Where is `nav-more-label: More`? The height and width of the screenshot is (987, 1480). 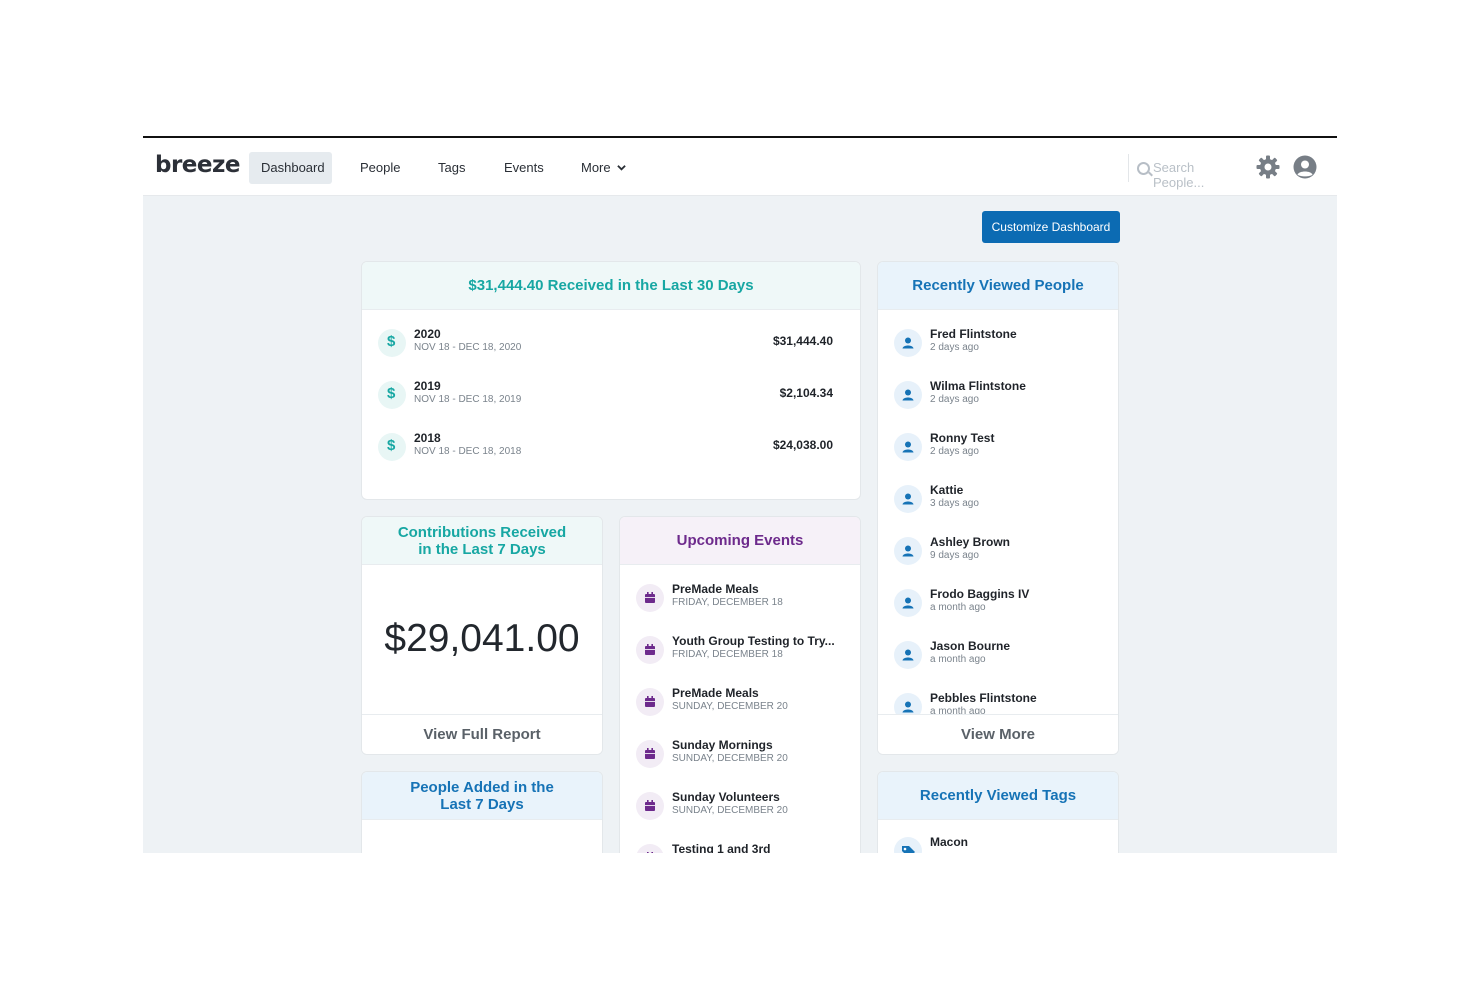 nav-more-label: More is located at coordinates (596, 167).